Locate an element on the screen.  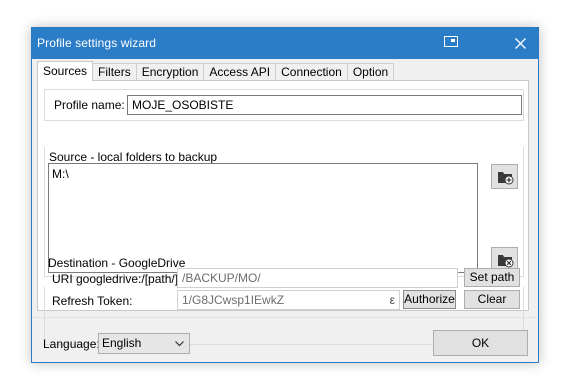
refresh-token-label: Refresh Token: is located at coordinates (92, 301).